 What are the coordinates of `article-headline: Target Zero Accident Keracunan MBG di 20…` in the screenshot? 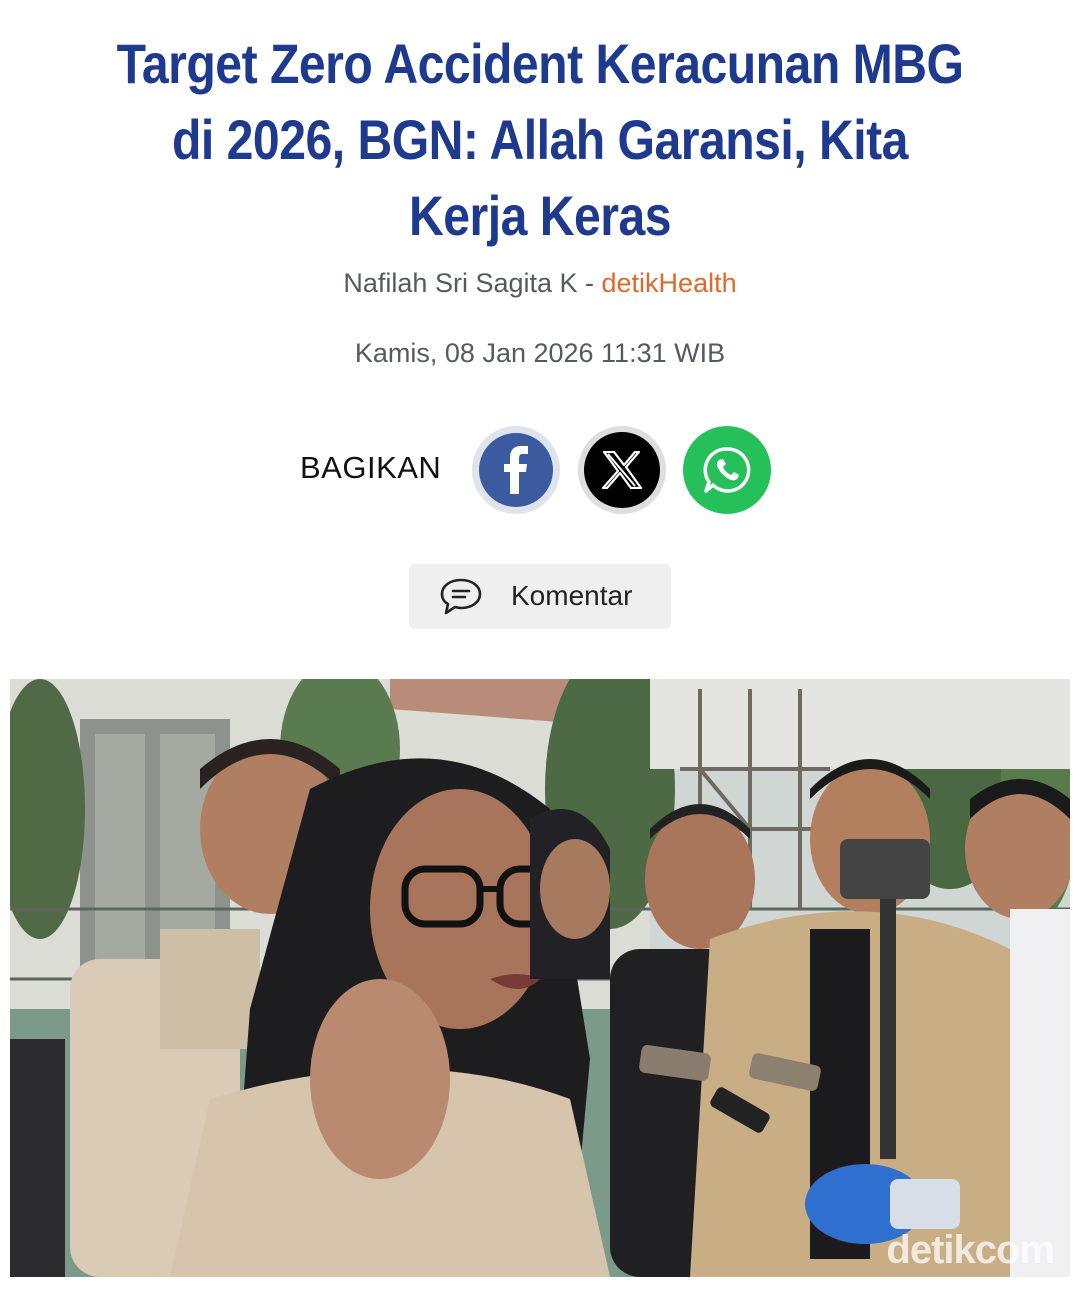 It's located at (540, 139).